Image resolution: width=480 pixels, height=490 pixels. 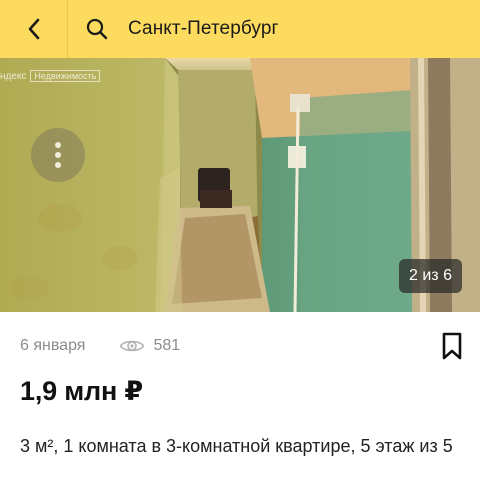 I want to click on listing-meta: 6 января 581, so click(x=100, y=346).